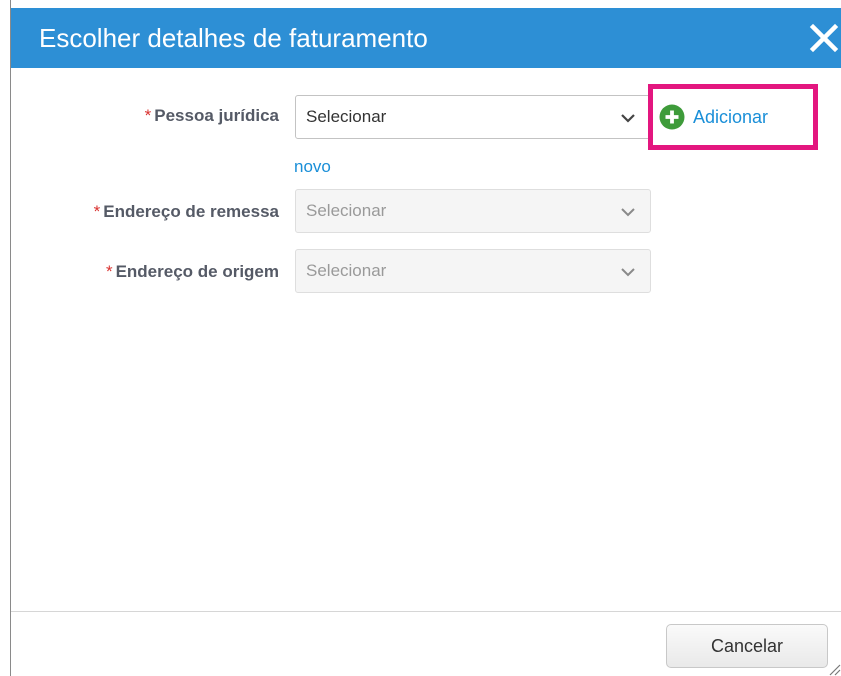 The width and height of the screenshot is (841, 676). I want to click on legal-entity-label-text: Pessoa jurídica, so click(216, 115).